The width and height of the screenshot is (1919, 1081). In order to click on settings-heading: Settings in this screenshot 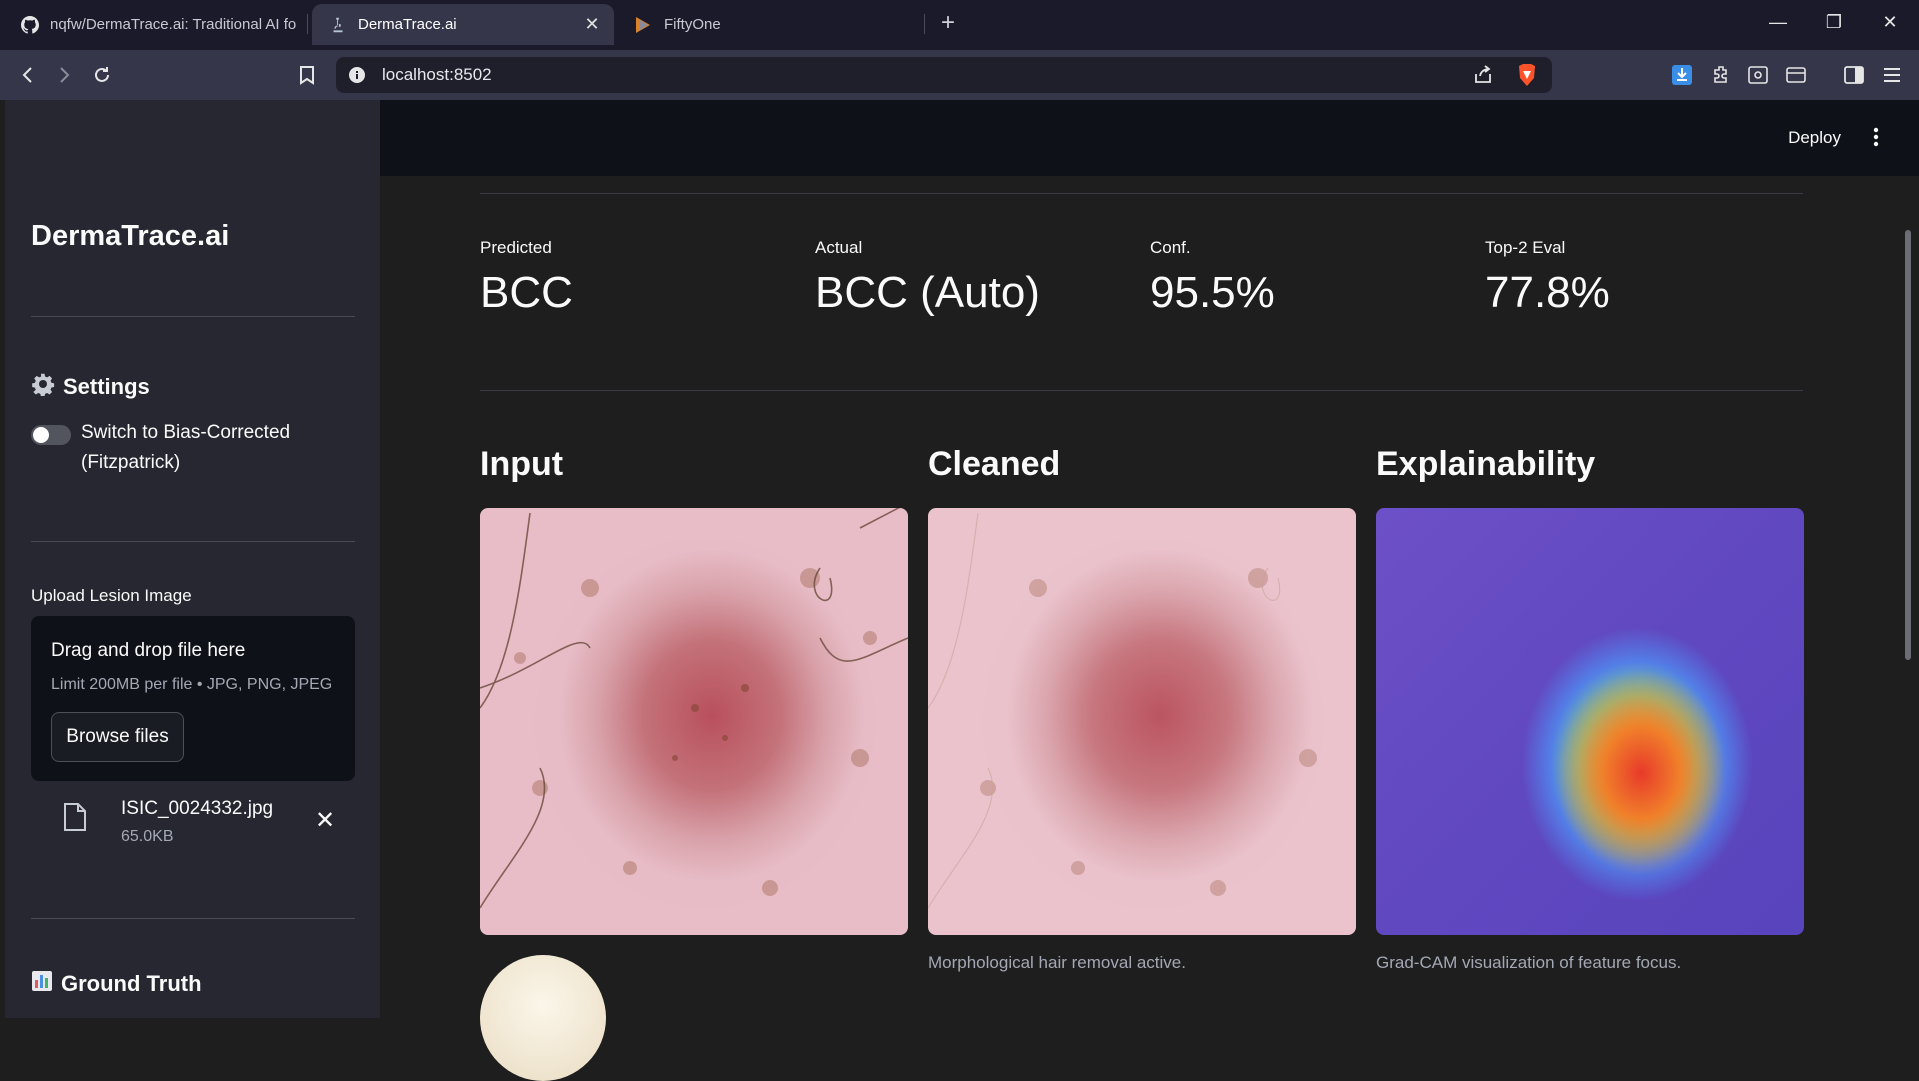, I will do `click(90, 387)`.